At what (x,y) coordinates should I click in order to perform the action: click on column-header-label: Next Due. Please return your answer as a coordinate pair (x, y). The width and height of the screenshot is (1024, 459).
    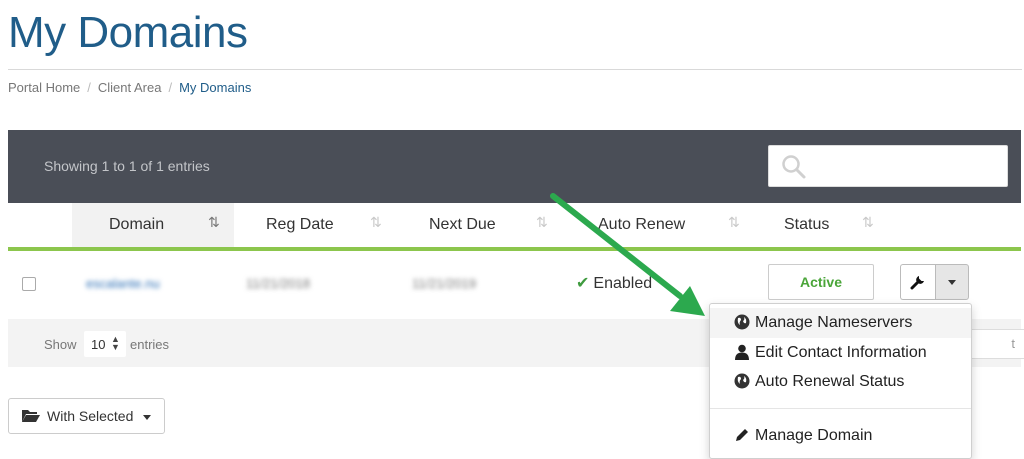
    Looking at the image, I should click on (462, 224).